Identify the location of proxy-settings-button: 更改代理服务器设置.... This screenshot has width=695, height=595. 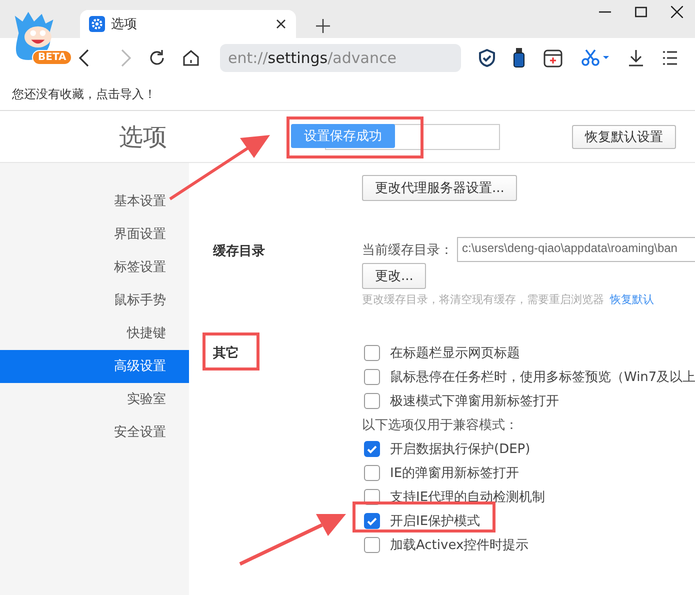
(440, 188).